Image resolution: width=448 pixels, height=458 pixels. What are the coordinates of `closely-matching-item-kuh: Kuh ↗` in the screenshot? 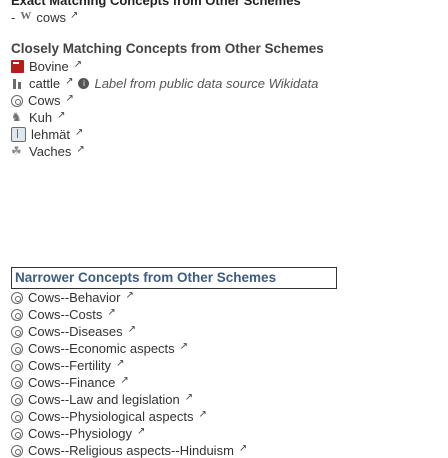 It's located at (38, 117).